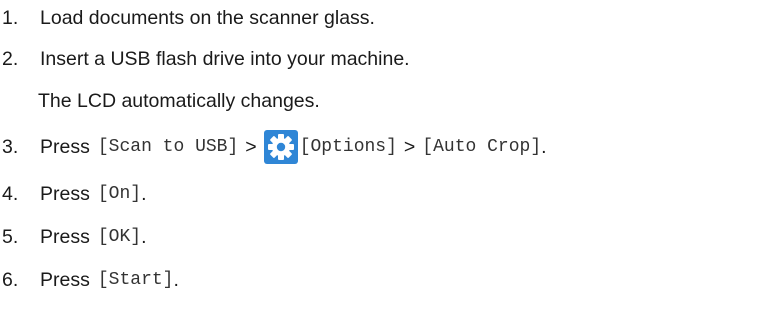 This screenshot has width=771, height=319. I want to click on ok-key: [OK], so click(119, 237).